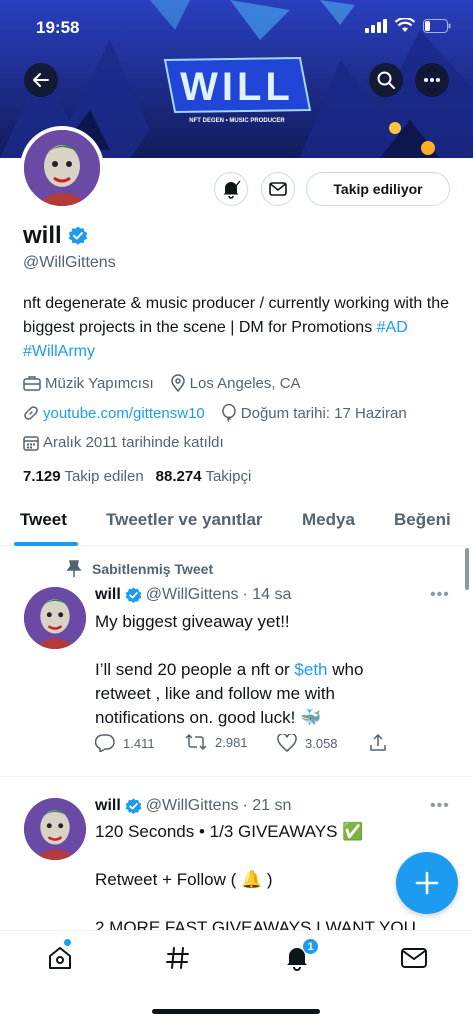  Describe the element at coordinates (43, 520) in the screenshot. I see `tab-tweets: Tweet` at that location.